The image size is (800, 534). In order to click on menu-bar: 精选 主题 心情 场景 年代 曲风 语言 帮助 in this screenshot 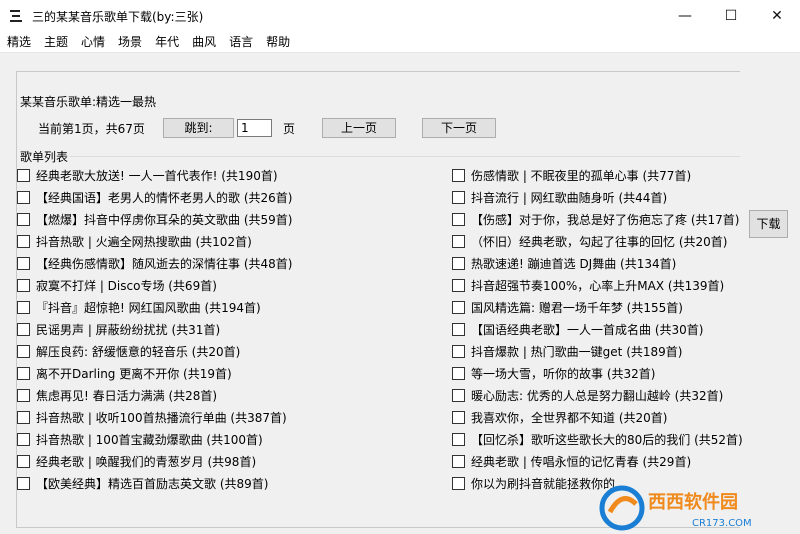, I will do `click(400, 42)`.